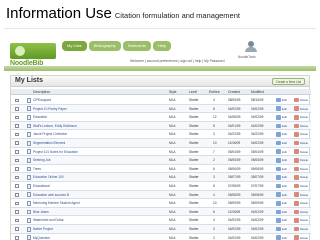  What do you see at coordinates (48, 177) in the screenshot?
I see `row-description: Education Online 100` at bounding box center [48, 177].